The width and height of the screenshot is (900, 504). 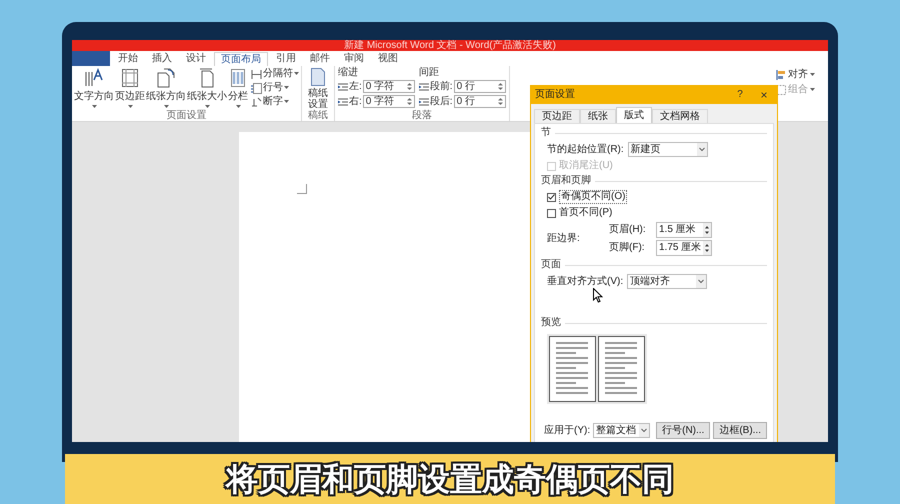 I want to click on field-label: 段后:, so click(x=441, y=102).